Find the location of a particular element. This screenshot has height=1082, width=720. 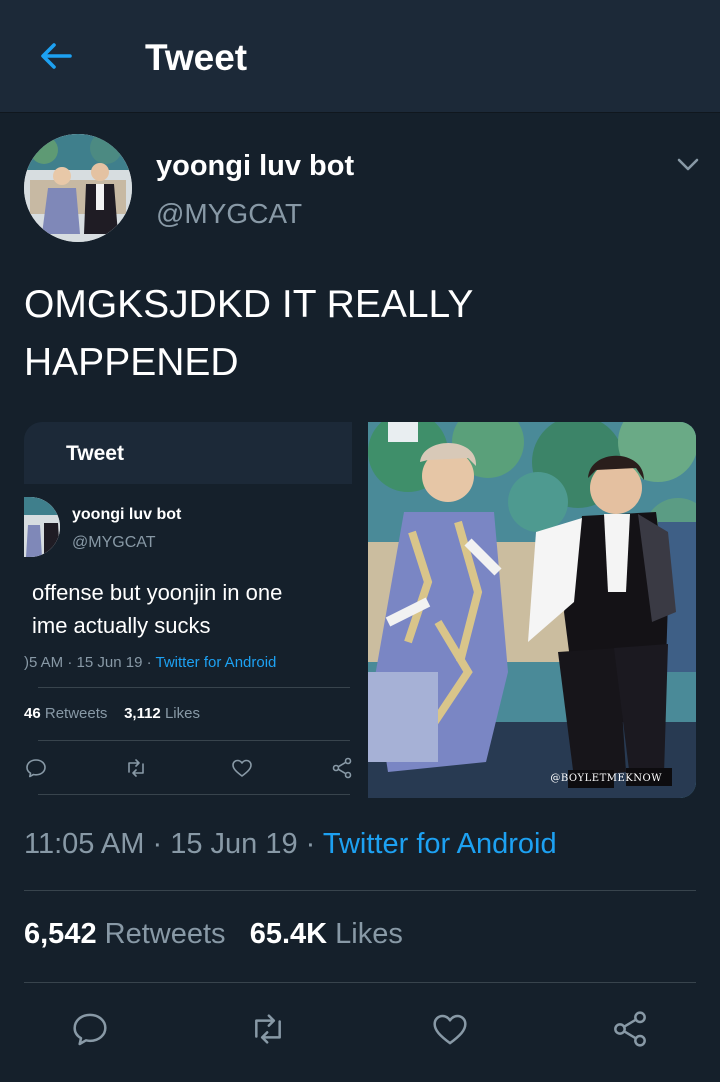

tweet-time: 11:05 AM is located at coordinates (84, 844).